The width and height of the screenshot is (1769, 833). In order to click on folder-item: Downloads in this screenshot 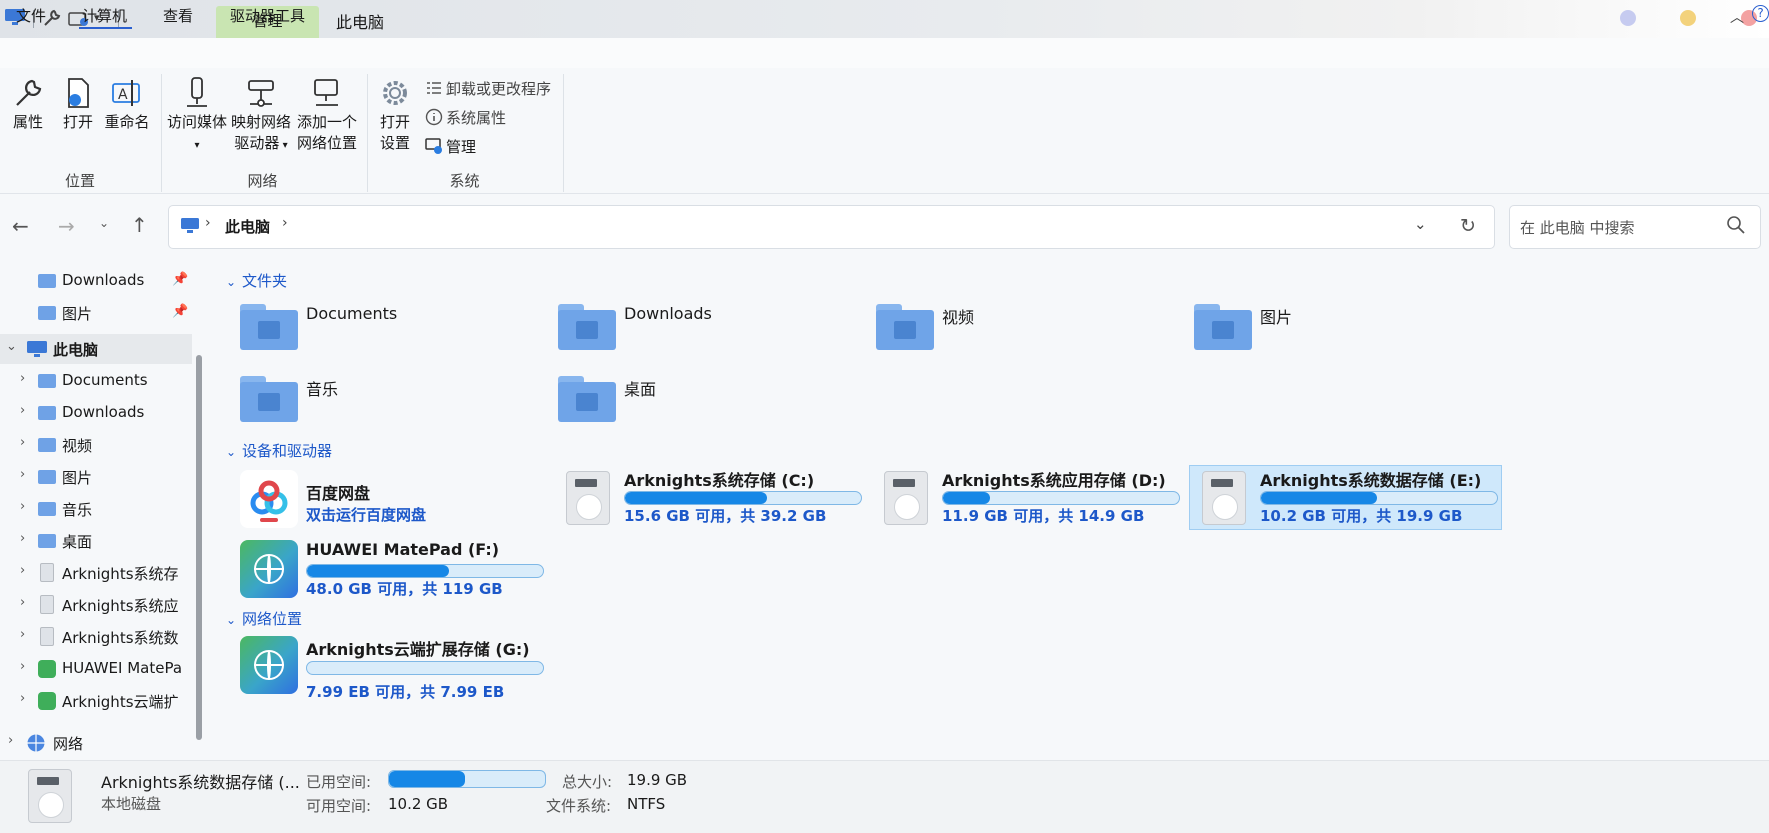, I will do `click(708, 328)`.